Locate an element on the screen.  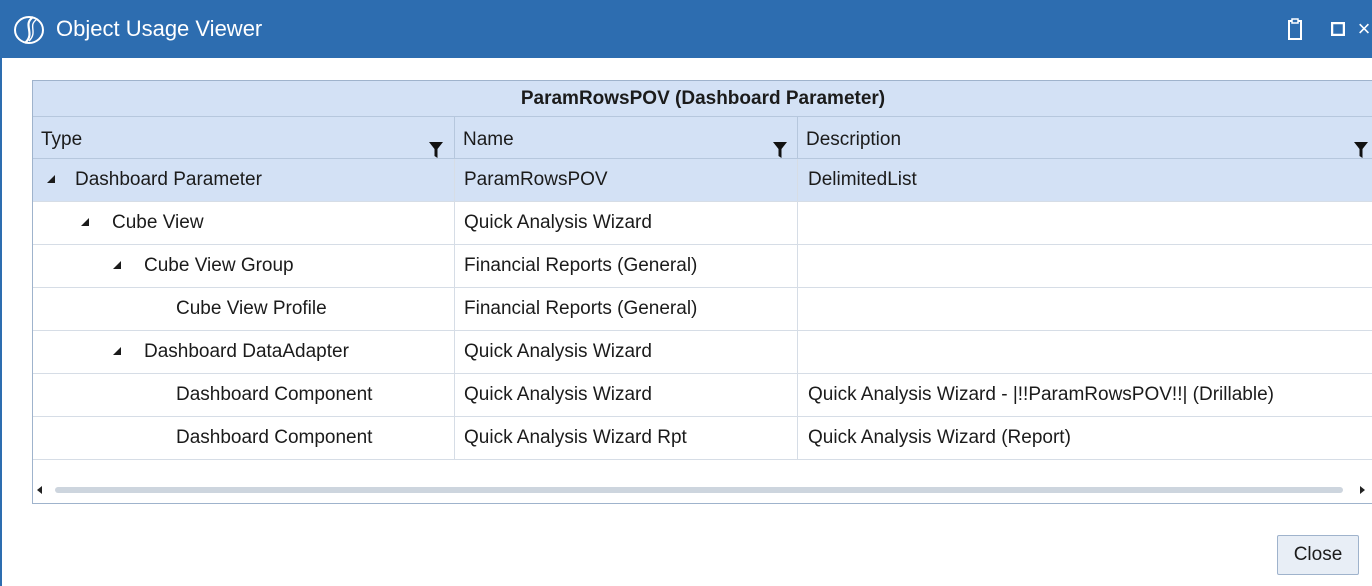
column-header-label: Name is located at coordinates (488, 139).